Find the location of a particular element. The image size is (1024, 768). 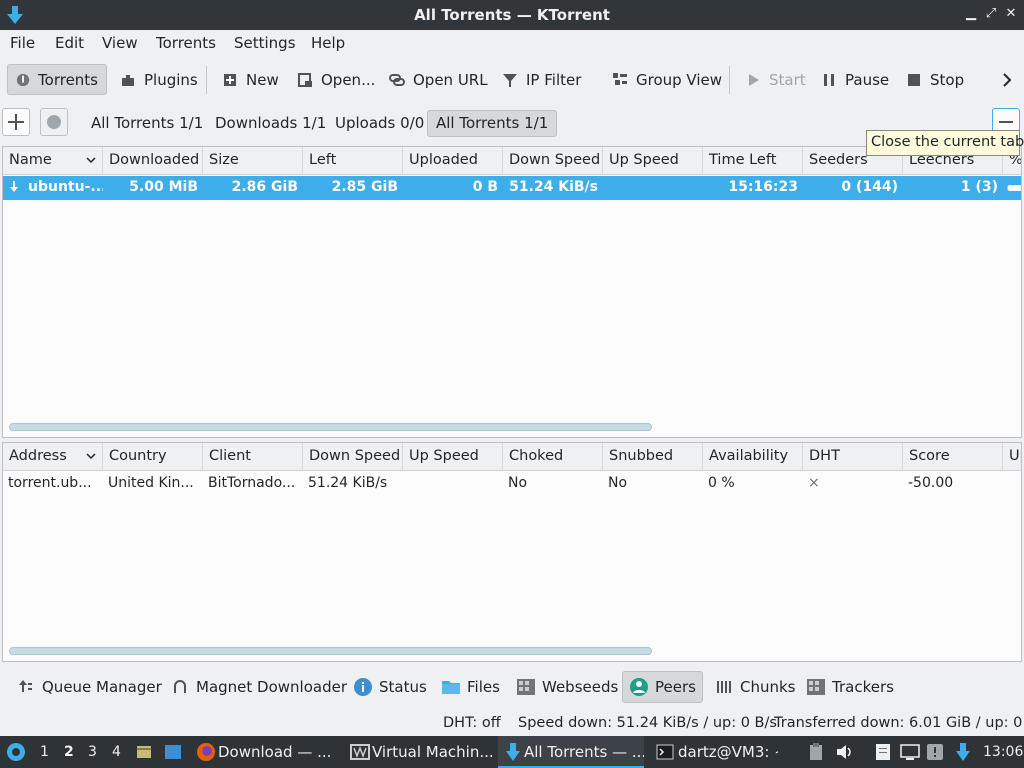

tab-uploads: Uploads 0/0 is located at coordinates (379, 123).